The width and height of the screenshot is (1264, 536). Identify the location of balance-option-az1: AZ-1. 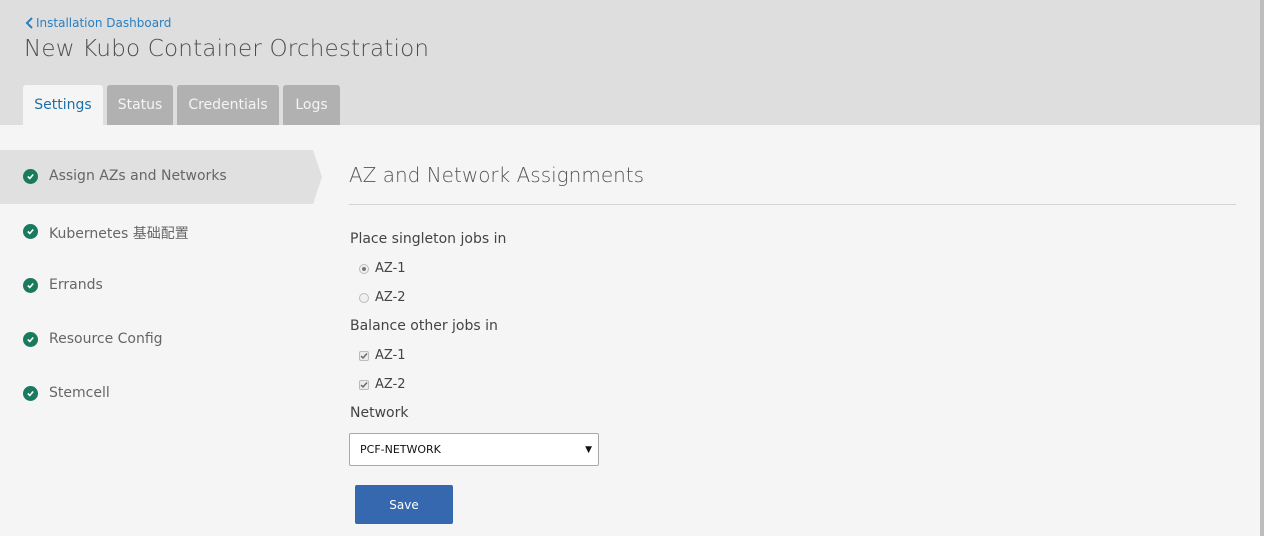
(382, 355).